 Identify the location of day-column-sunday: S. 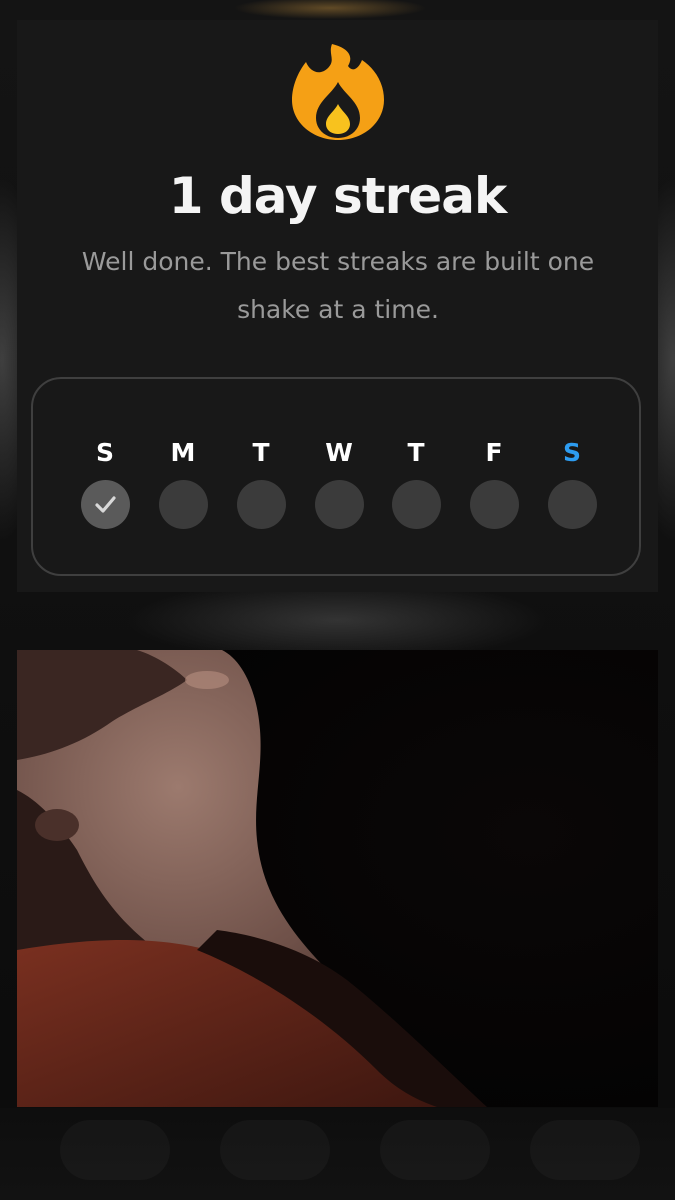
(105, 482).